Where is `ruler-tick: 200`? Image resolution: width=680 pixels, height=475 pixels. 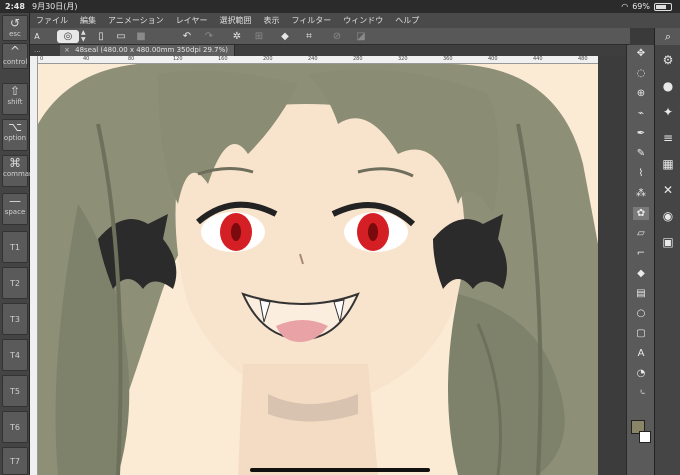 ruler-tick: 200 is located at coordinates (268, 59).